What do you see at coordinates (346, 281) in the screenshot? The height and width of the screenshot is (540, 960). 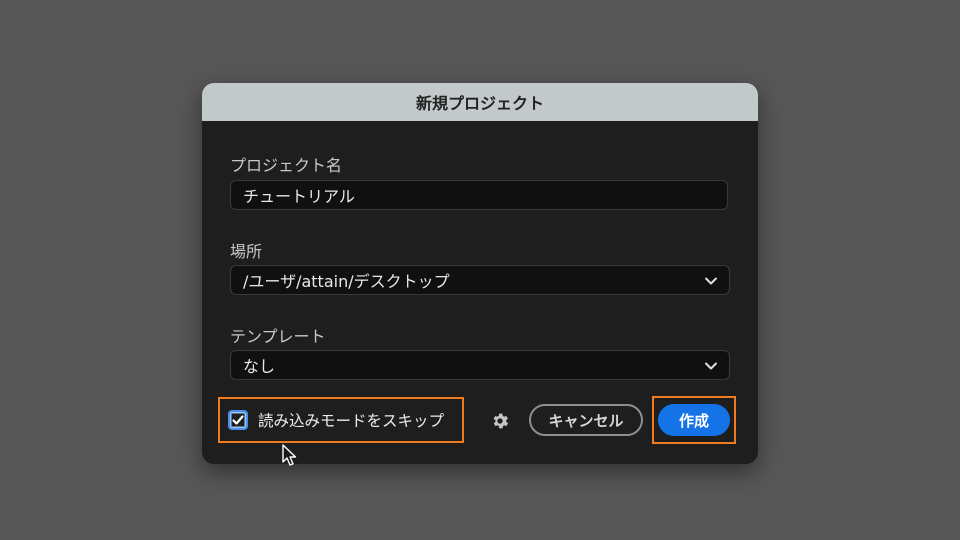 I see `location-value: /ユーザ/attain/デスクトップ` at bounding box center [346, 281].